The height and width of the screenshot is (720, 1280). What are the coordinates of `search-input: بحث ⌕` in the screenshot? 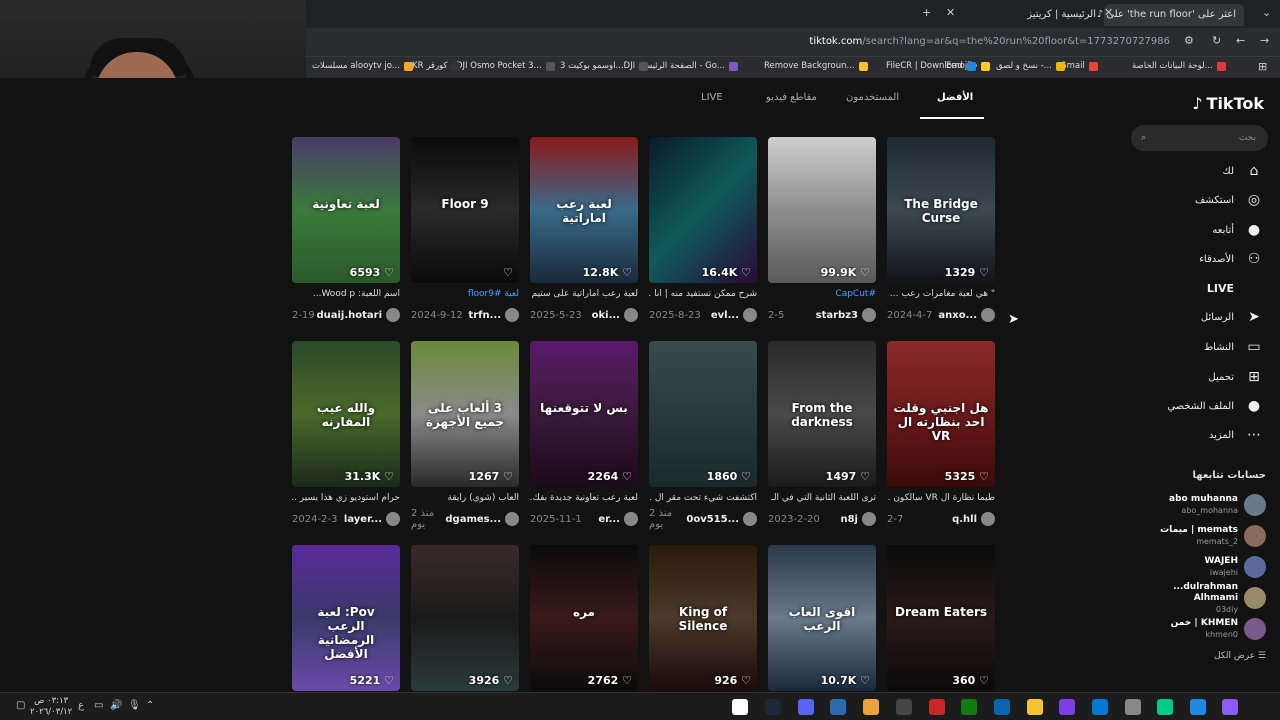 It's located at (1199, 138).